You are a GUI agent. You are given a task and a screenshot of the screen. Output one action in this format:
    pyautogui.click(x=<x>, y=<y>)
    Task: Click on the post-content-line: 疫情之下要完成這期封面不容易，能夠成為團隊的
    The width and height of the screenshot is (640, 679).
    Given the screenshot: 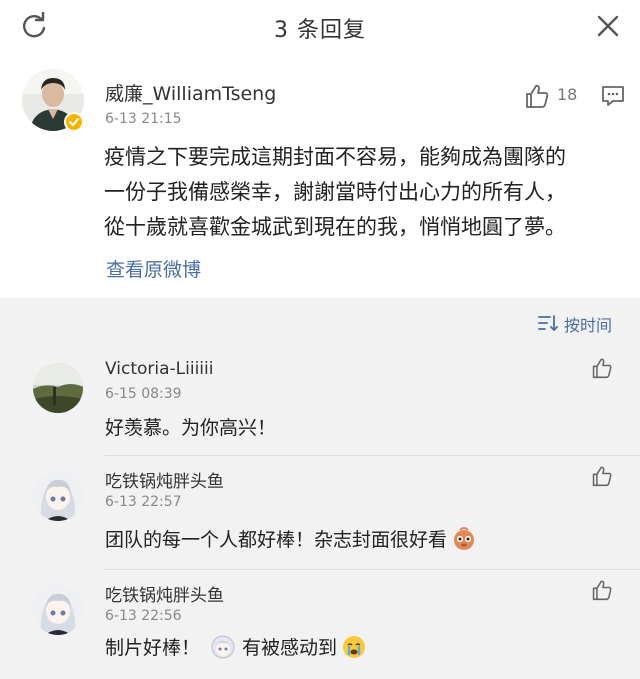 What is the action you would take?
    pyautogui.click(x=335, y=157)
    